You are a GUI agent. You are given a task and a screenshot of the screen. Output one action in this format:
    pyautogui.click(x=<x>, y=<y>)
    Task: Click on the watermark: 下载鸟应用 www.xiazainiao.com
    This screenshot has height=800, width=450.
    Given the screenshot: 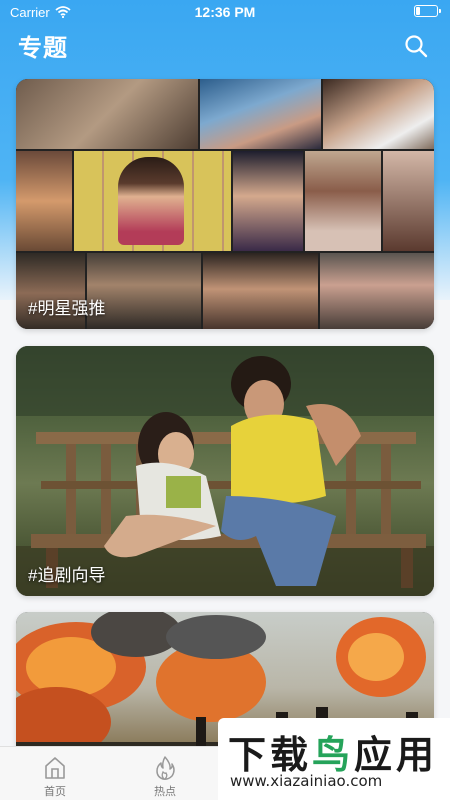 What is the action you would take?
    pyautogui.click(x=334, y=759)
    